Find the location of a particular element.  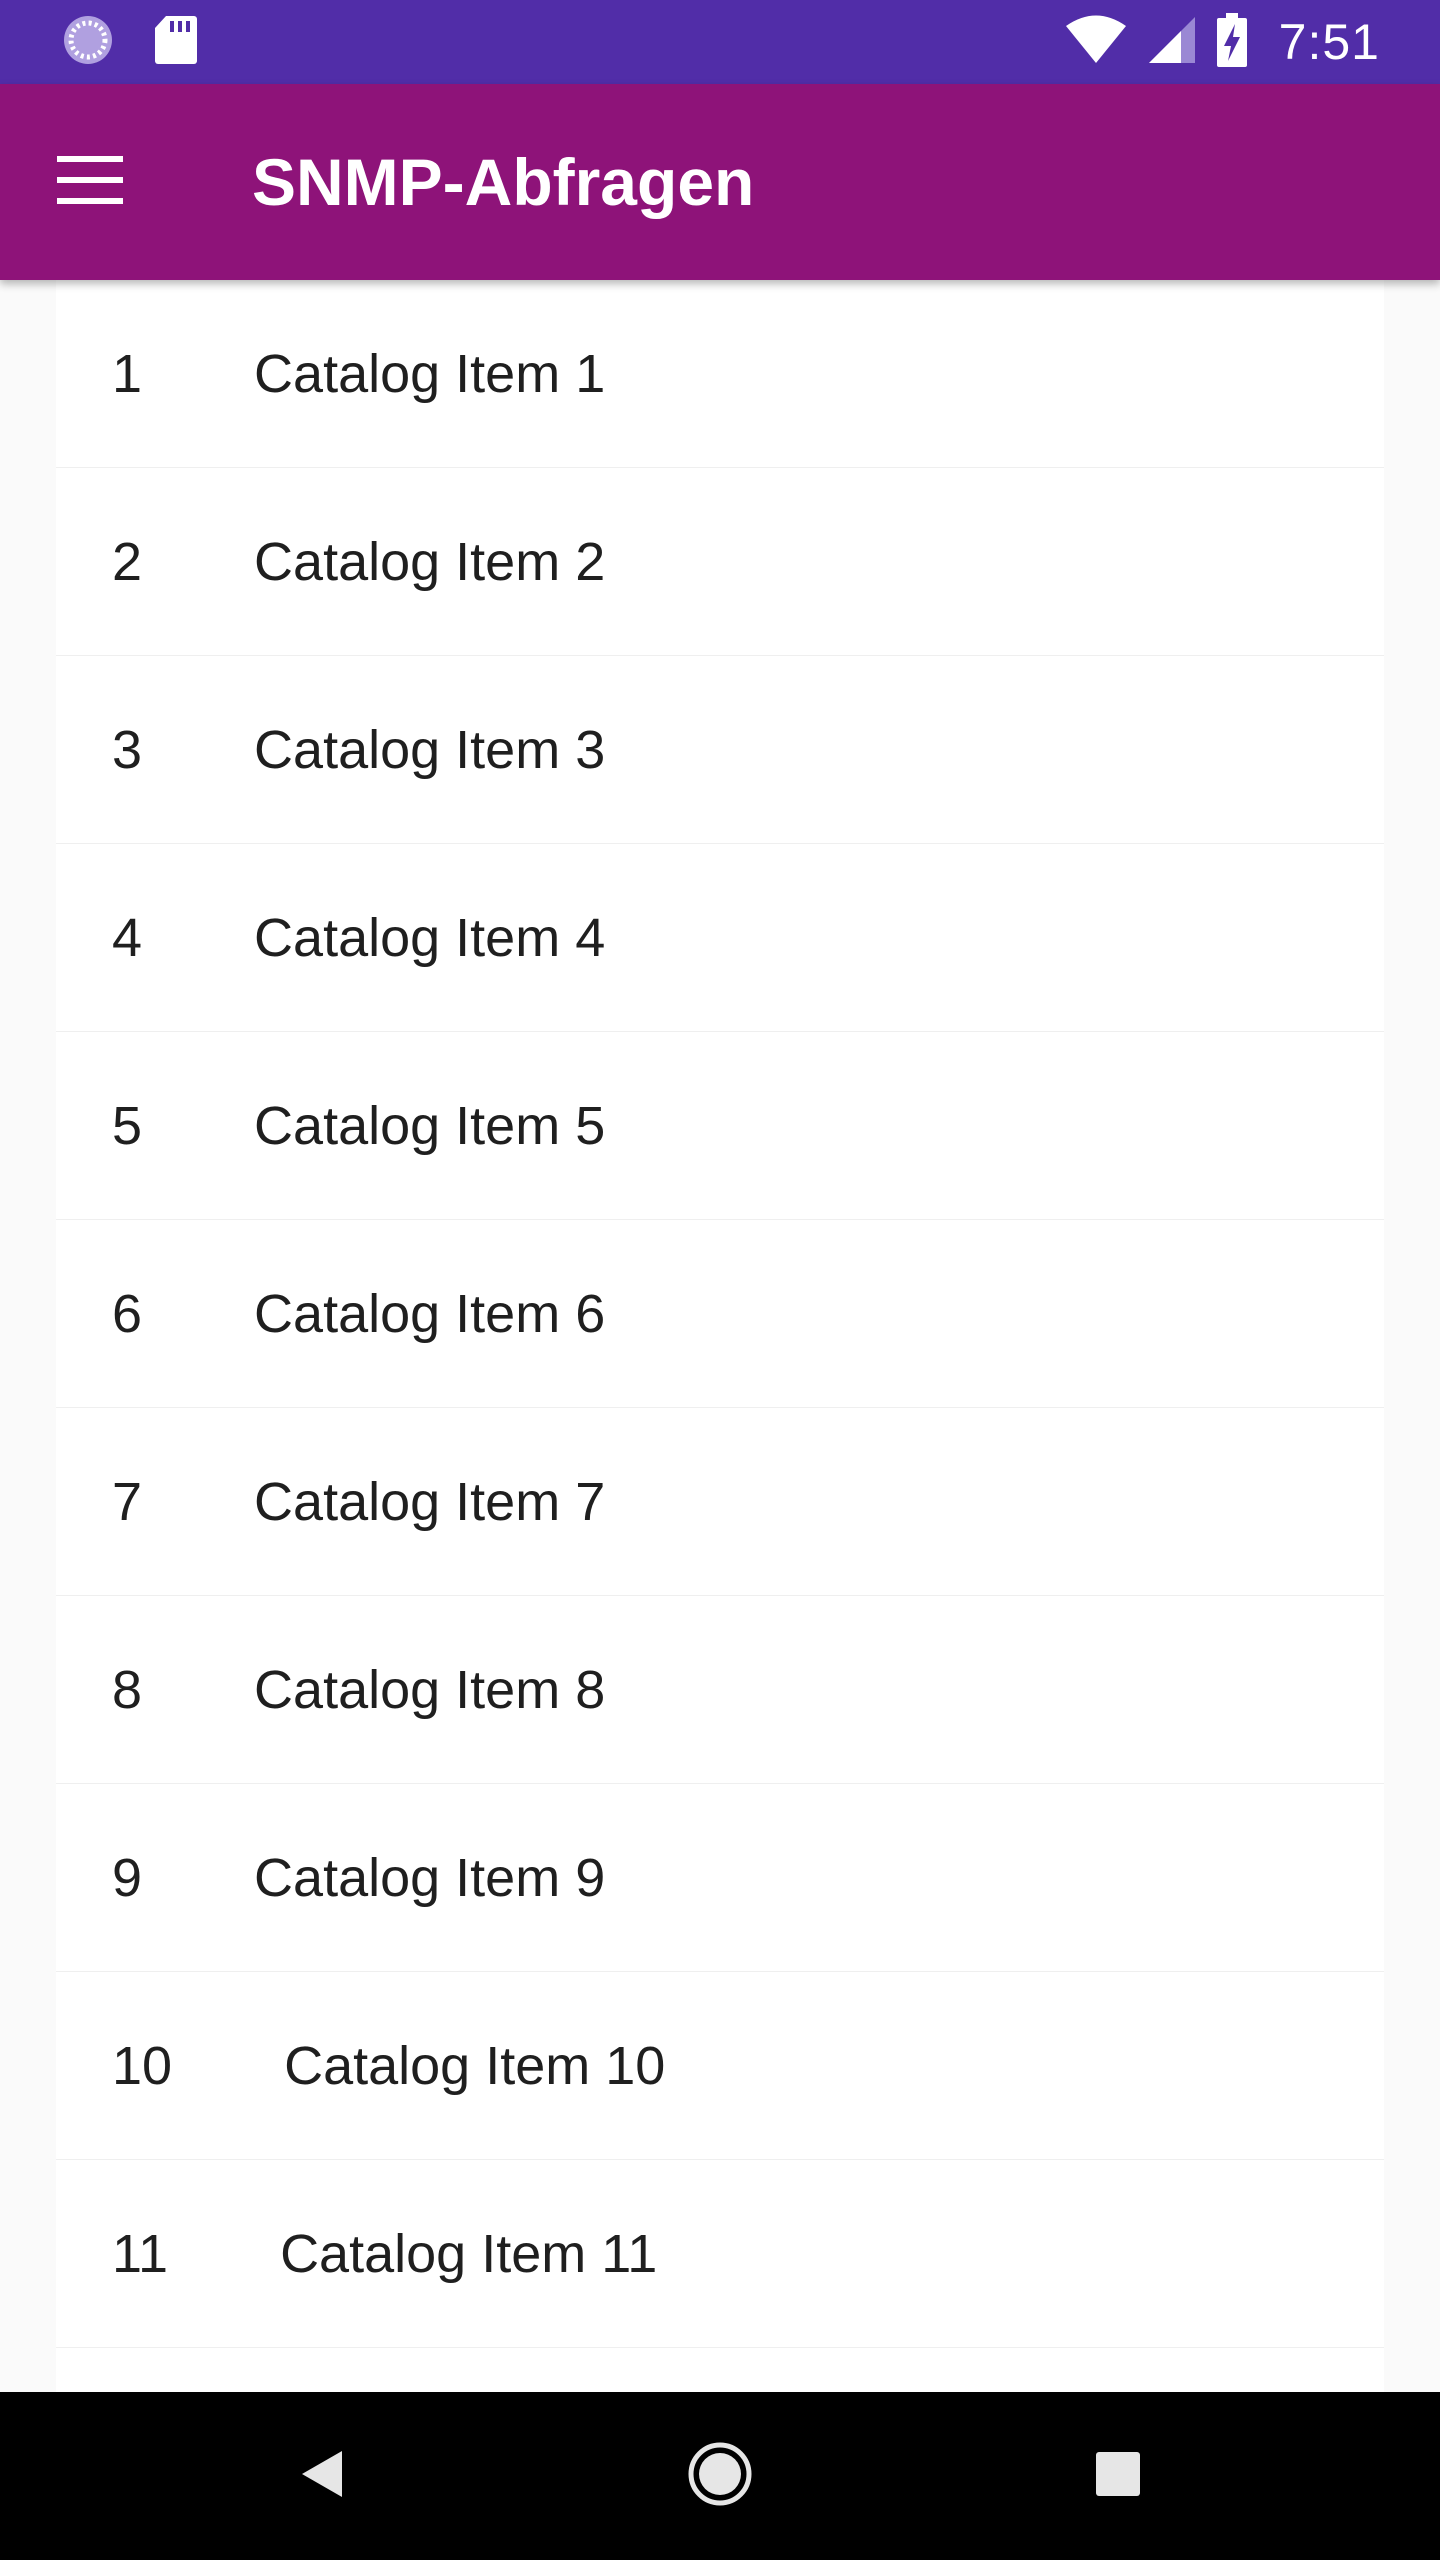

list-item-label: Catalog Item 10 is located at coordinates (475, 2066).